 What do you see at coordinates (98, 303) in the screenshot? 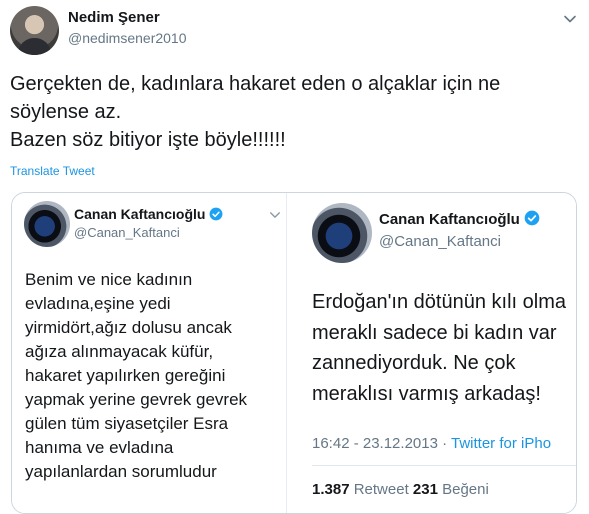
I see `quoted-line: evladına,eşine yedi` at bounding box center [98, 303].